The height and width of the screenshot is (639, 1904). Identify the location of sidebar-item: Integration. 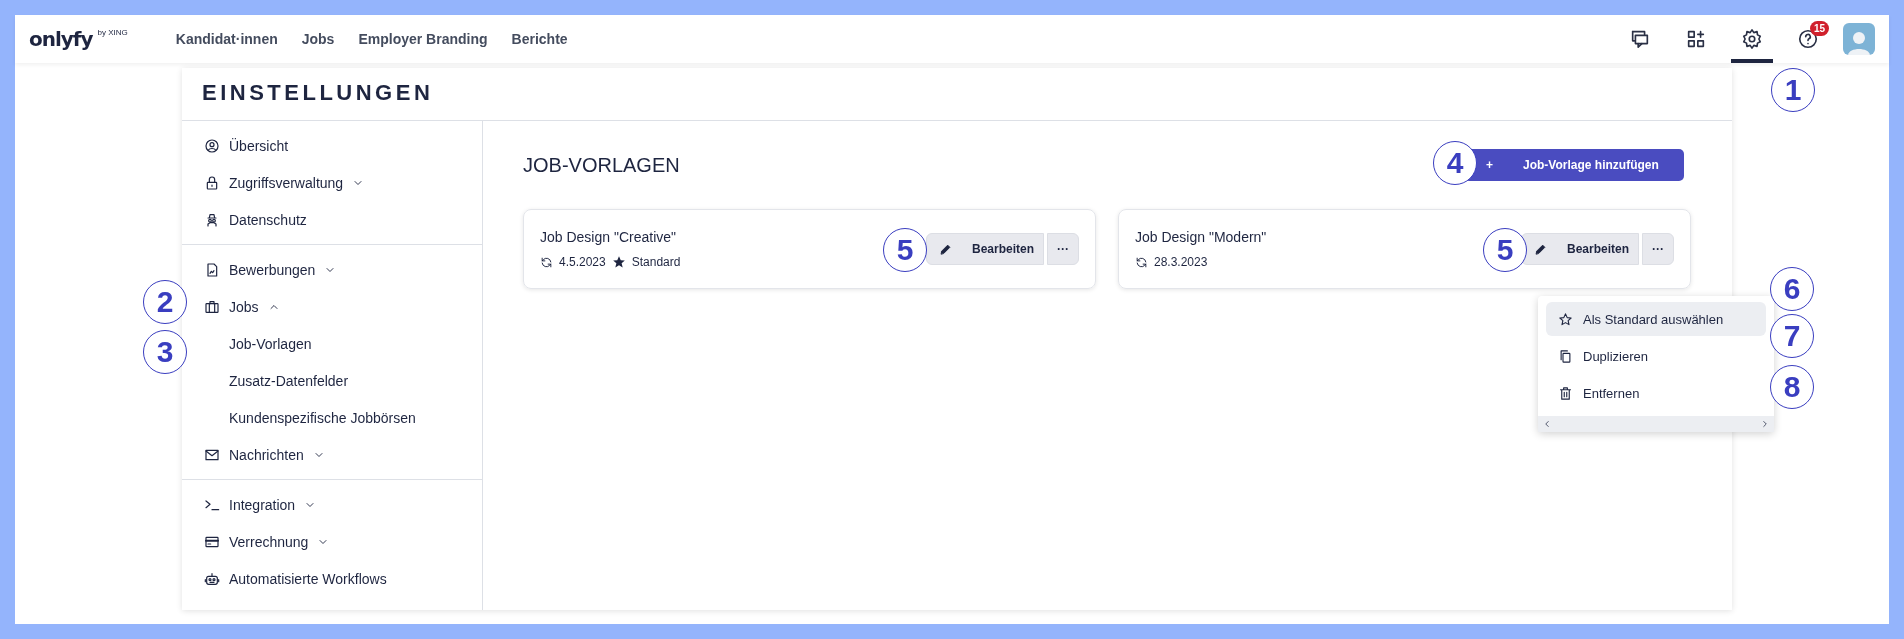
(260, 504).